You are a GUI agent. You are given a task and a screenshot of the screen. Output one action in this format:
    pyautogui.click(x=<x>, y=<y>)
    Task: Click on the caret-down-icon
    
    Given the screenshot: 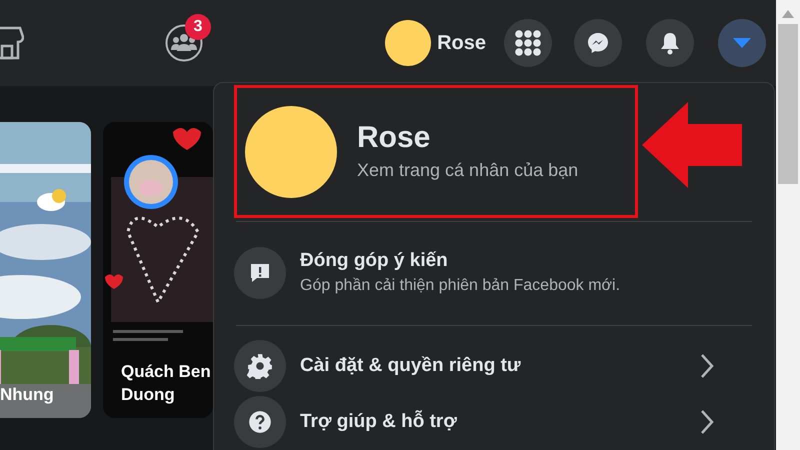 What is the action you would take?
    pyautogui.click(x=742, y=43)
    